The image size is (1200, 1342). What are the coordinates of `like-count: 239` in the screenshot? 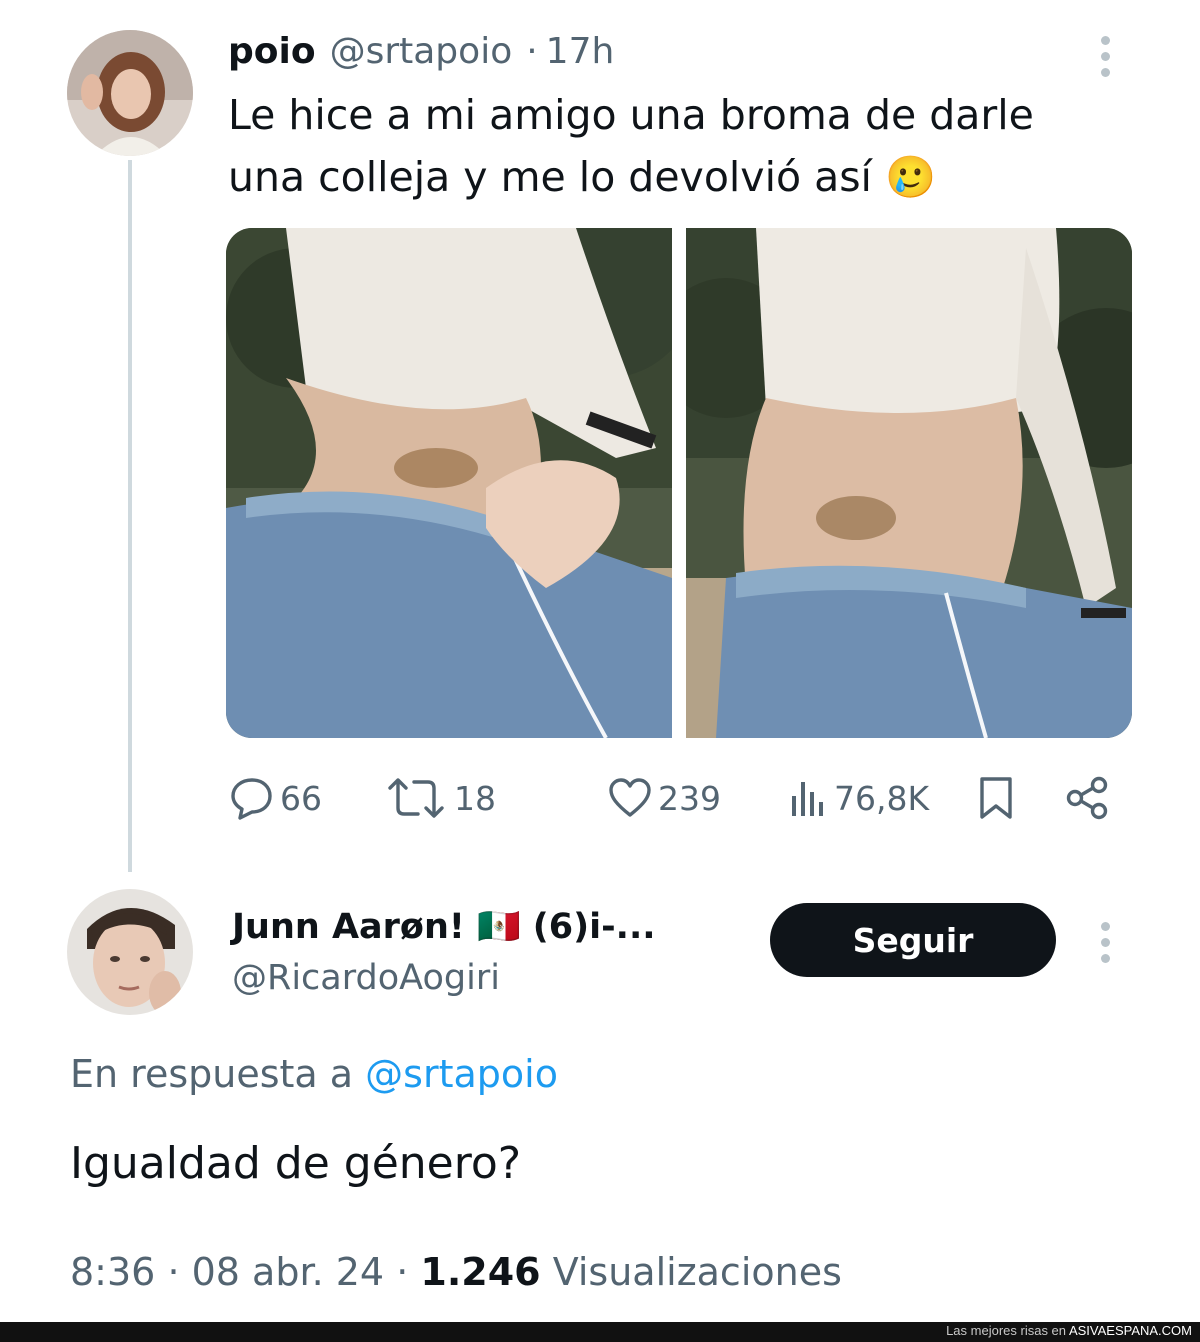 It's located at (689, 798).